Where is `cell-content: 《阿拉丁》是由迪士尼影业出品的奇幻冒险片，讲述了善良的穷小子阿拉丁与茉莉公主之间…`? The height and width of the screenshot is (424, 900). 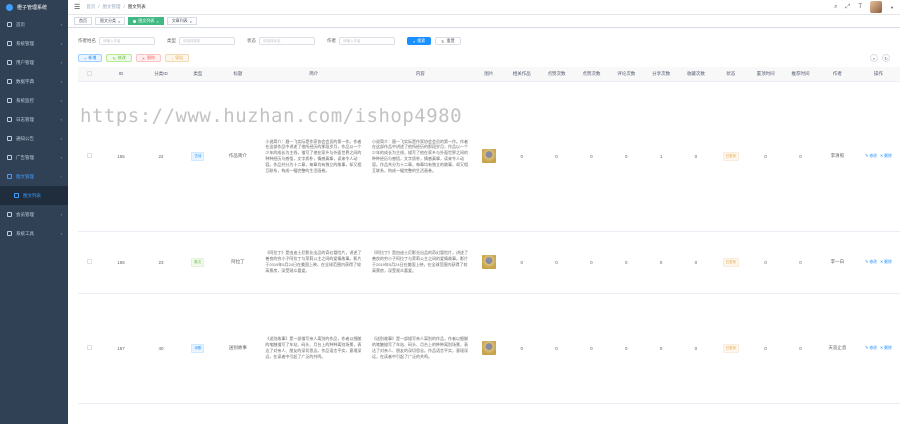 cell-content: 《阿拉丁》是由迪士尼影业出品的奇幻冒险片，讲述了善良的穷小子阿拉丁与茉莉公主之间… is located at coordinates (420, 262).